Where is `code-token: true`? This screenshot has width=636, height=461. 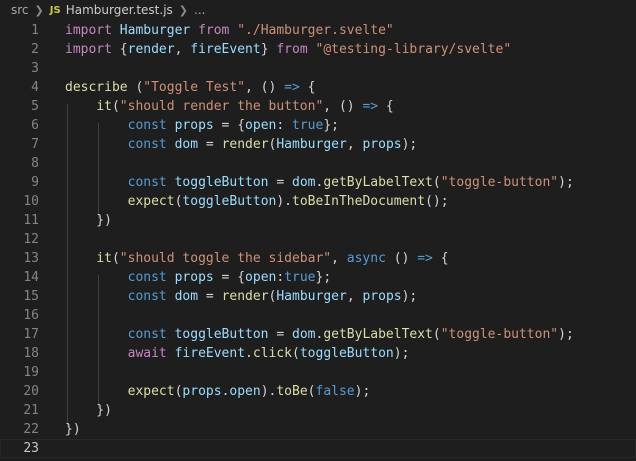 code-token: true is located at coordinates (308, 125).